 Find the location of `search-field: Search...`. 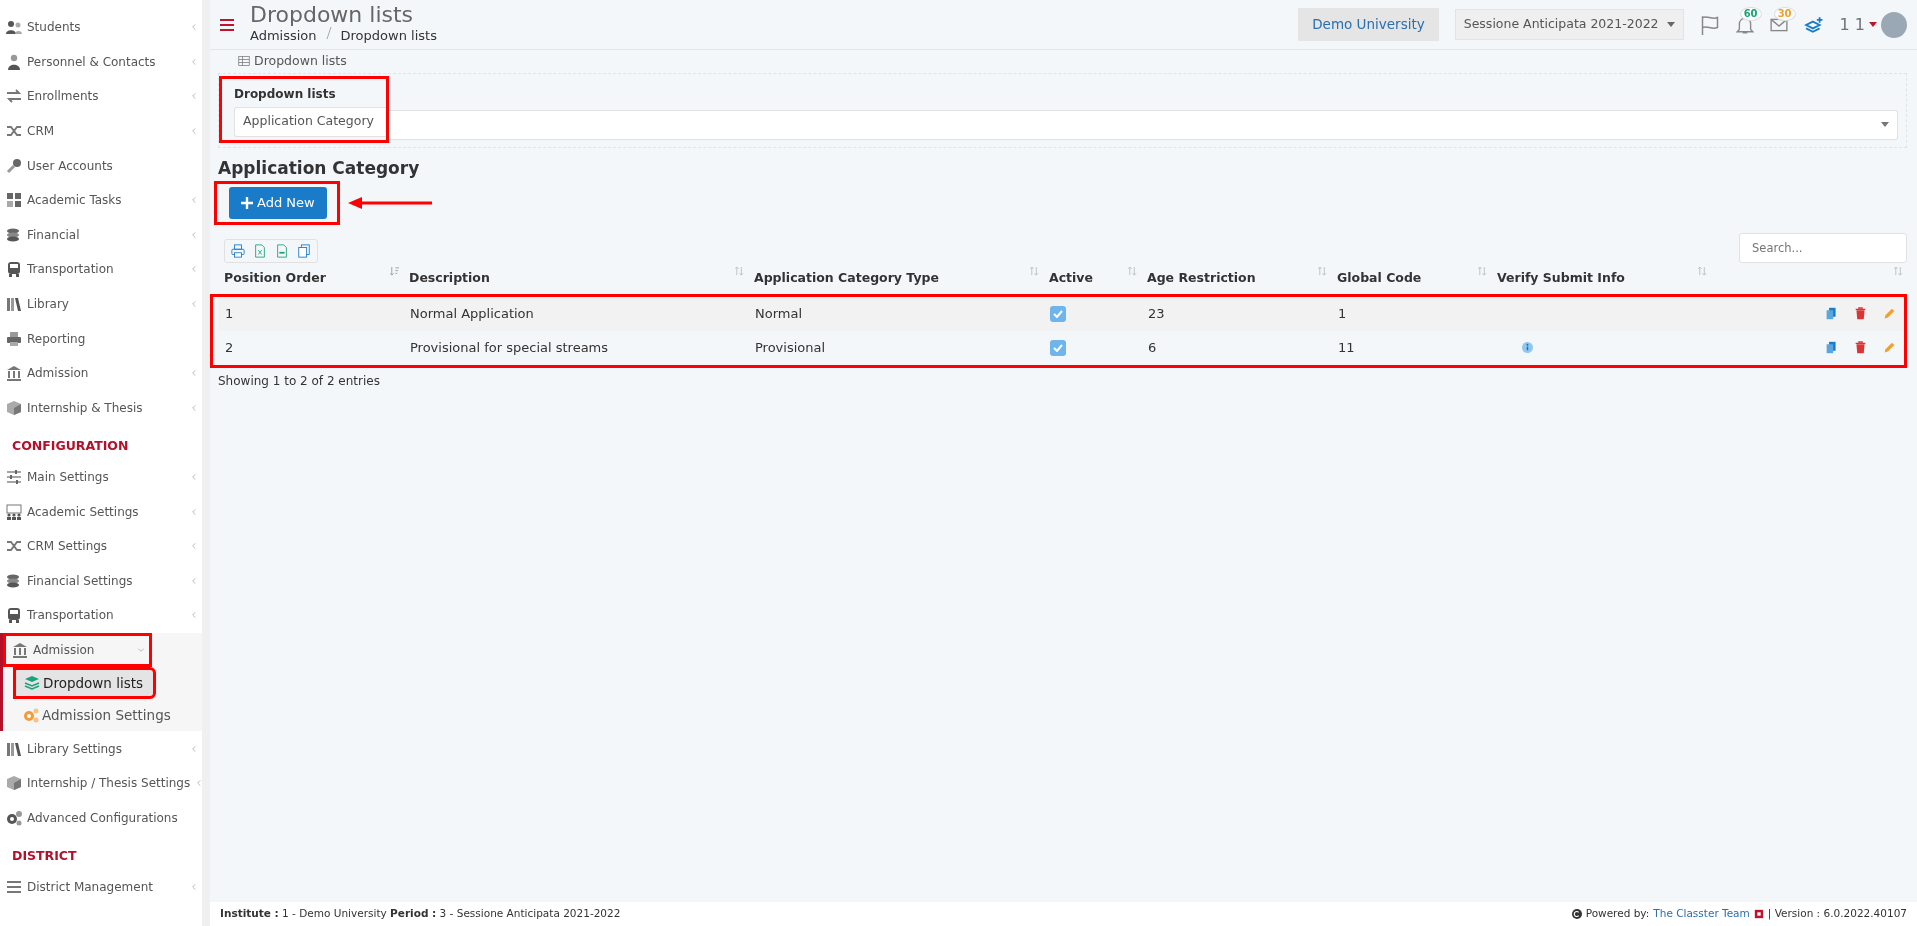

search-field: Search... is located at coordinates (1823, 247).